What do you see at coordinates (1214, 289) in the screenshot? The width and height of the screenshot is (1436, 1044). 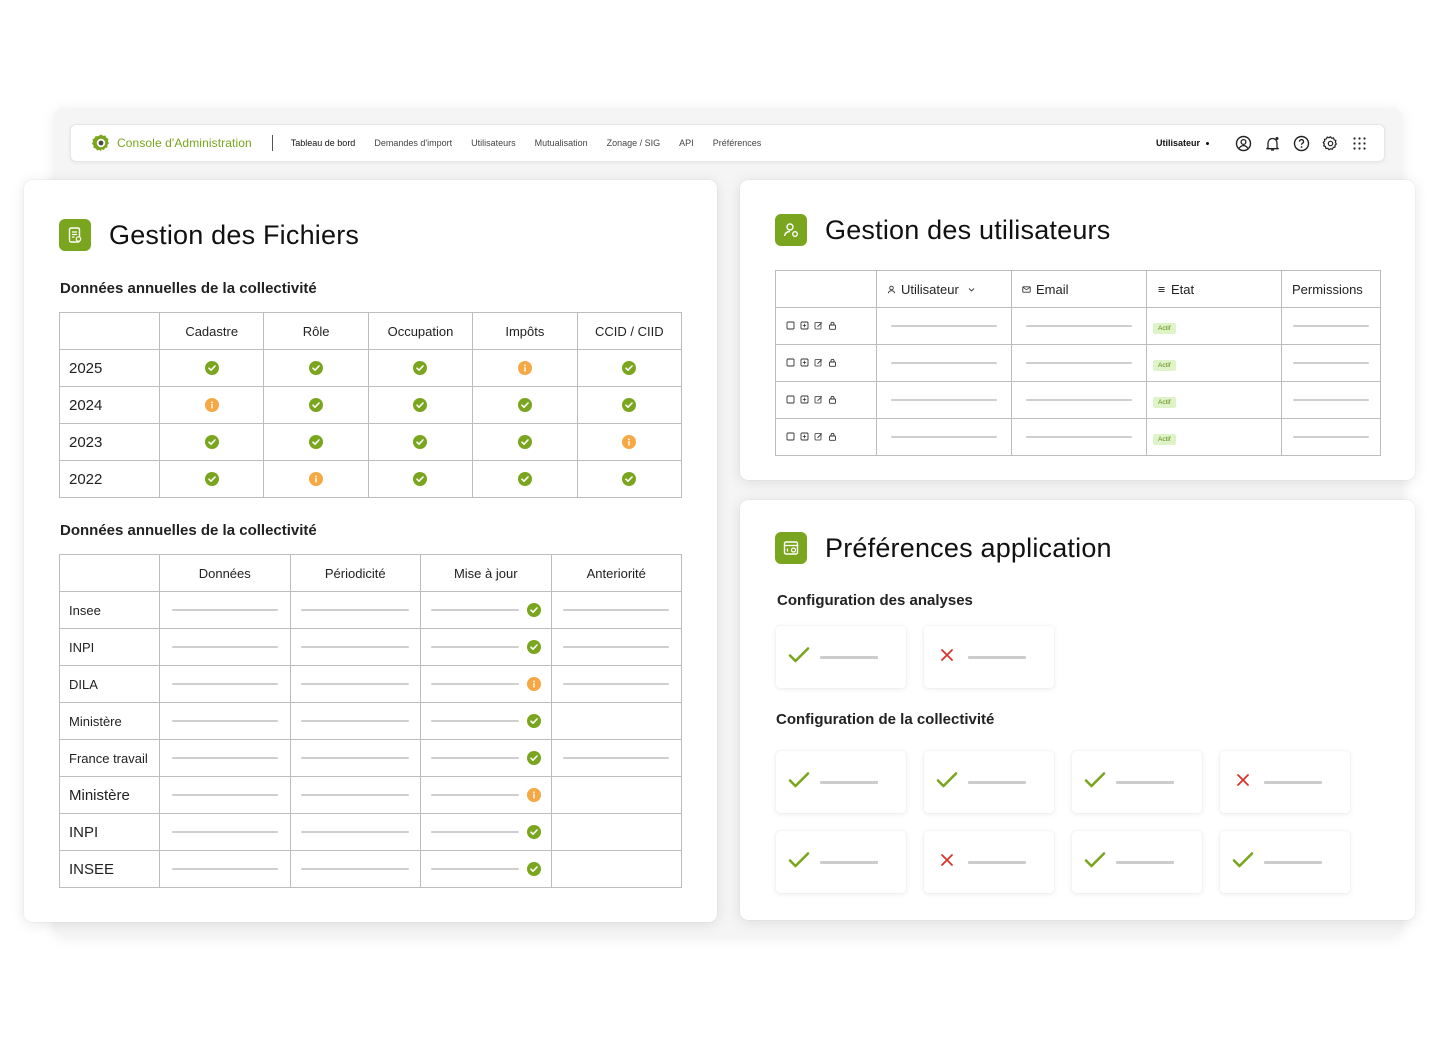 I see `col-header-state: Etat` at bounding box center [1214, 289].